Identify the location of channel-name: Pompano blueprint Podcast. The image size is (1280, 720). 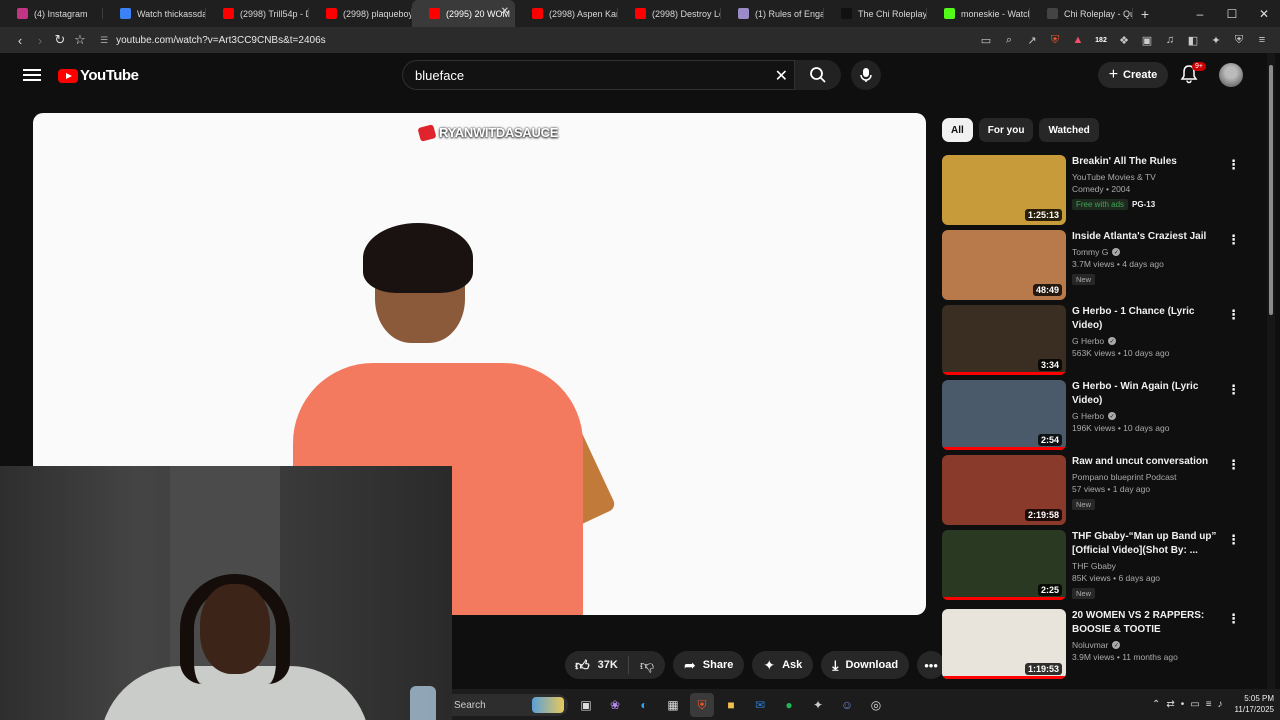
(1147, 477).